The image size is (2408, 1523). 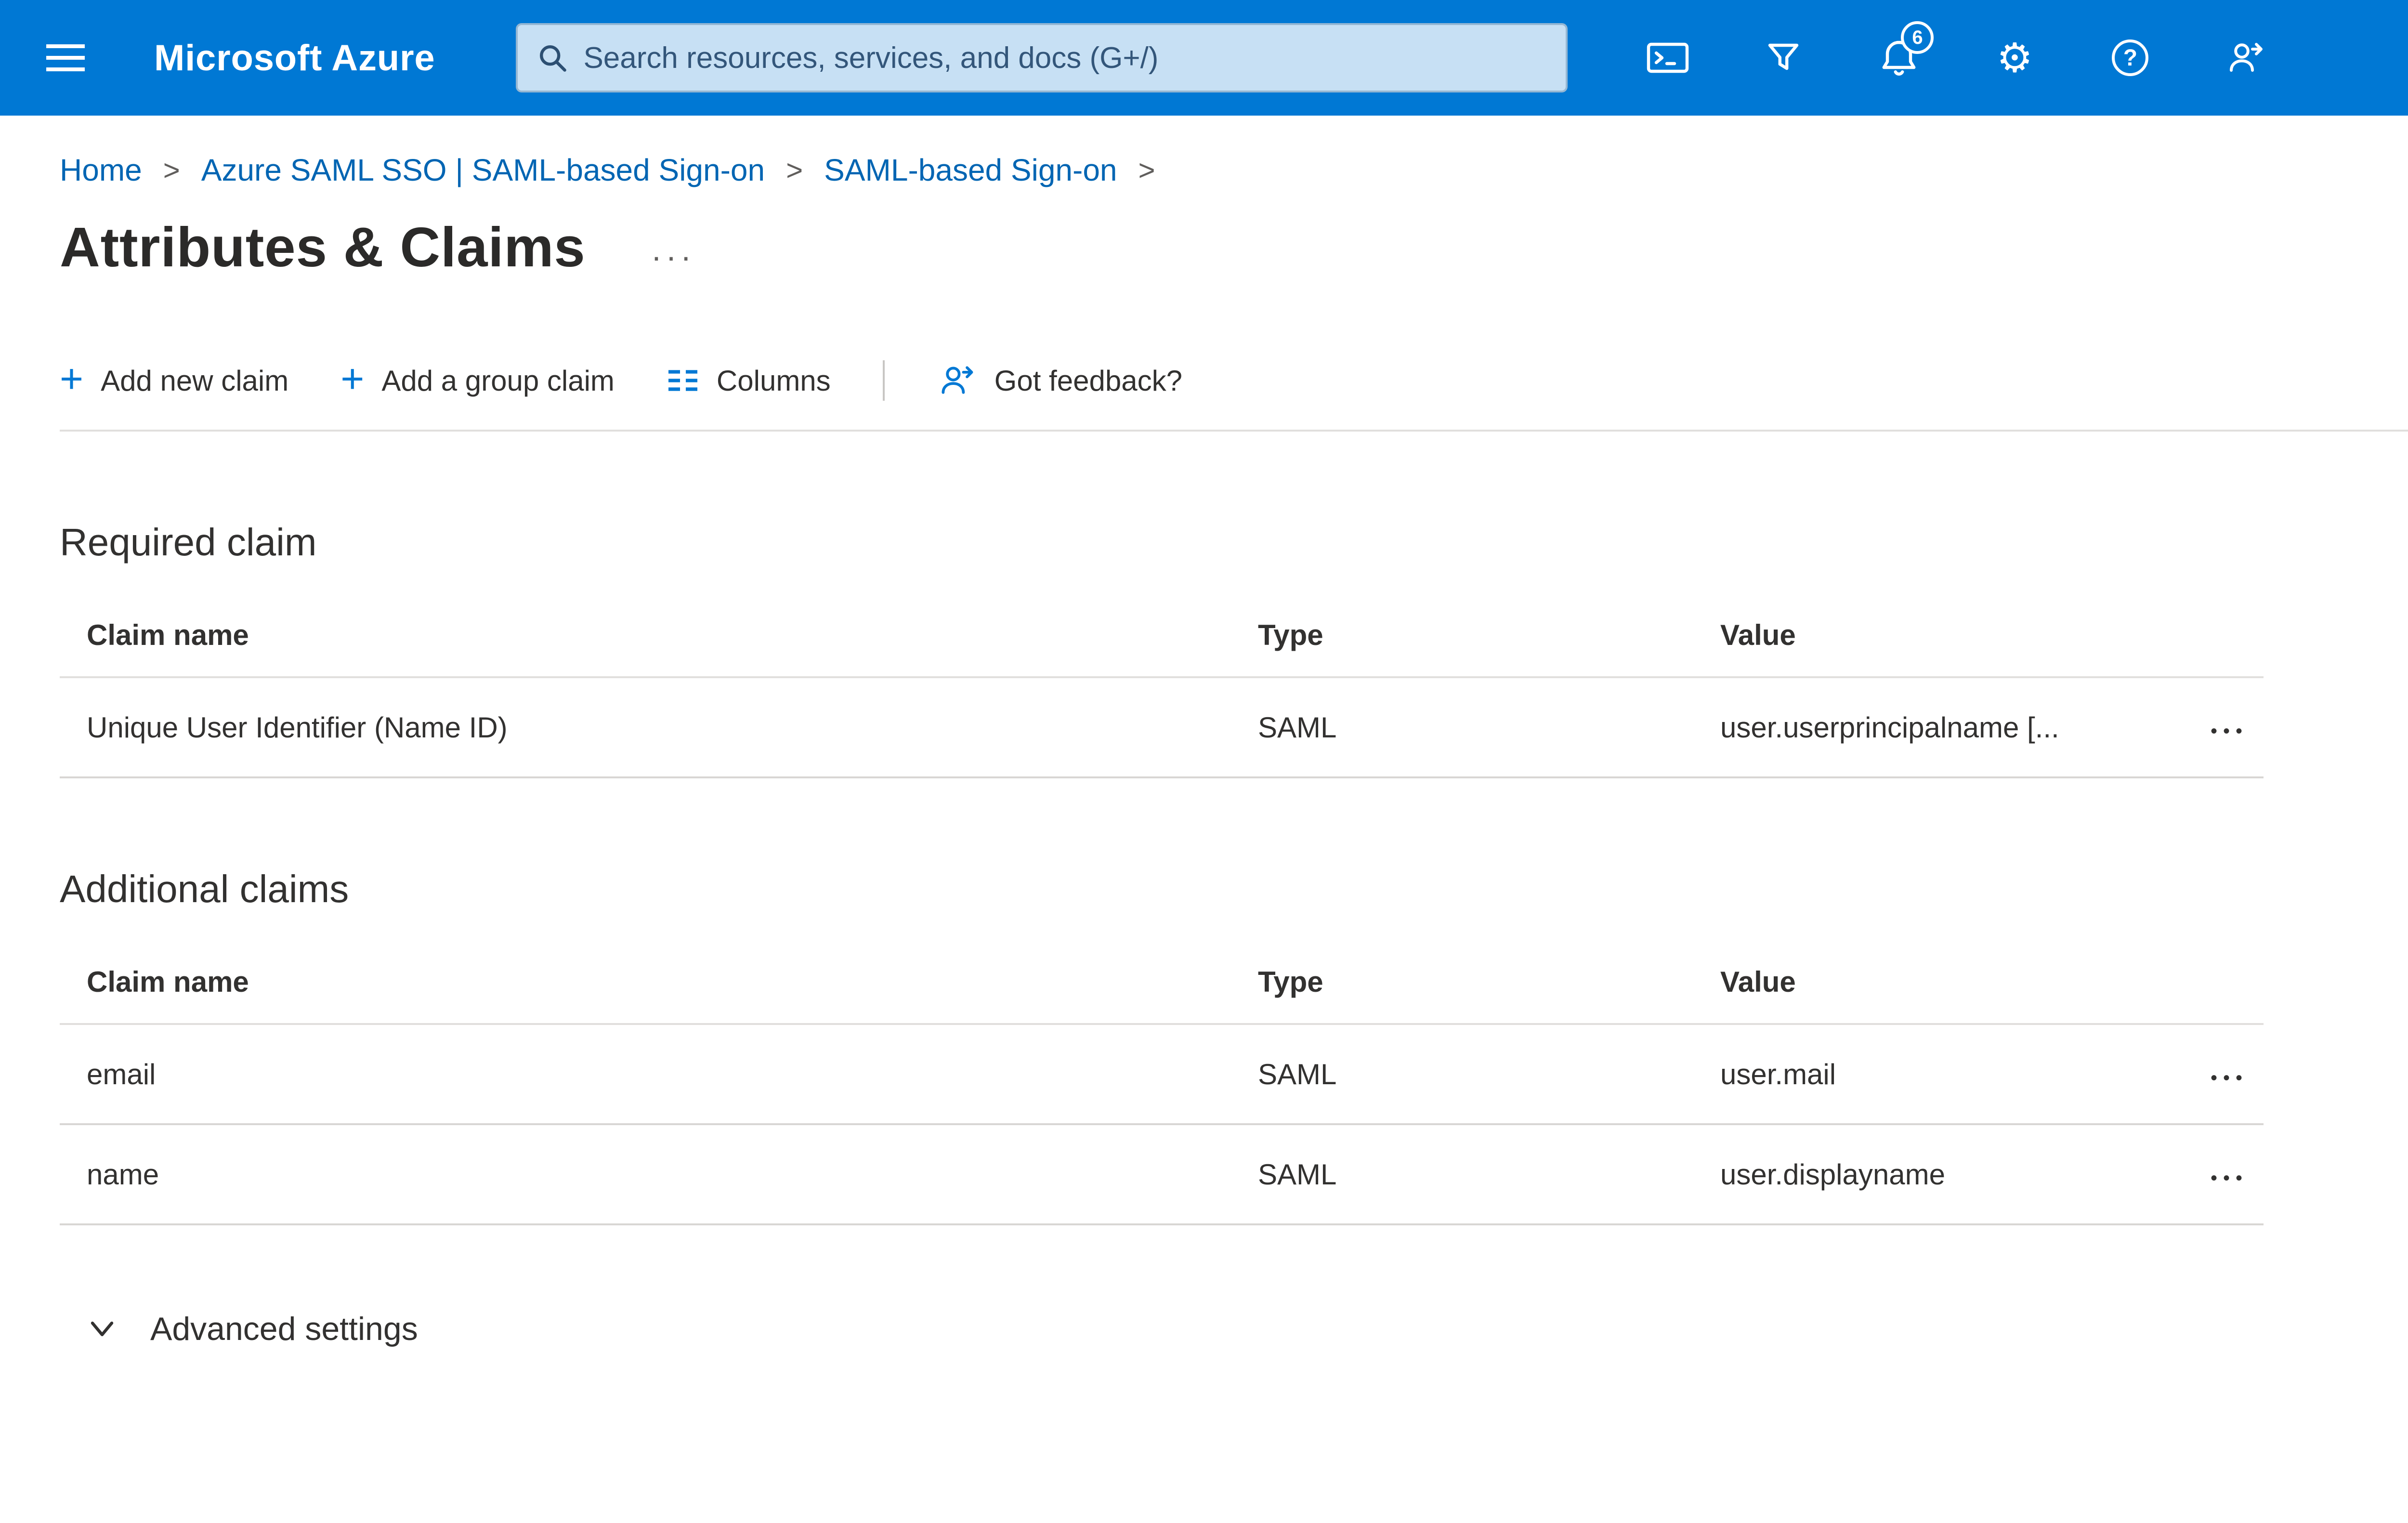 I want to click on help-button: ?, so click(x=2130, y=57).